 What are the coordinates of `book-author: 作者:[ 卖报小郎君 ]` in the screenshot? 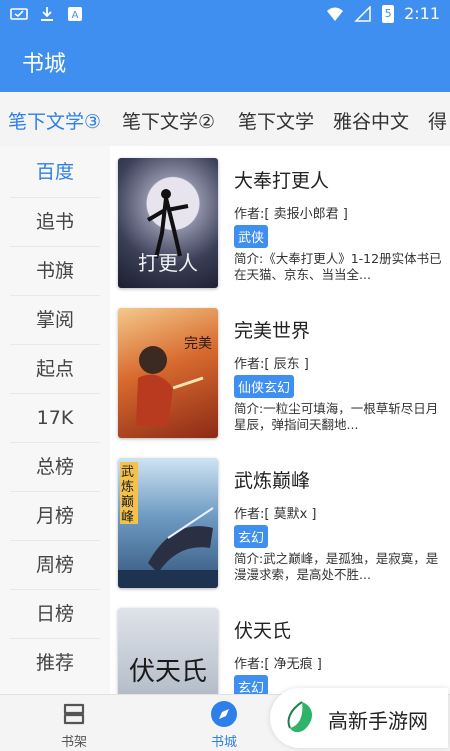 It's located at (291, 214).